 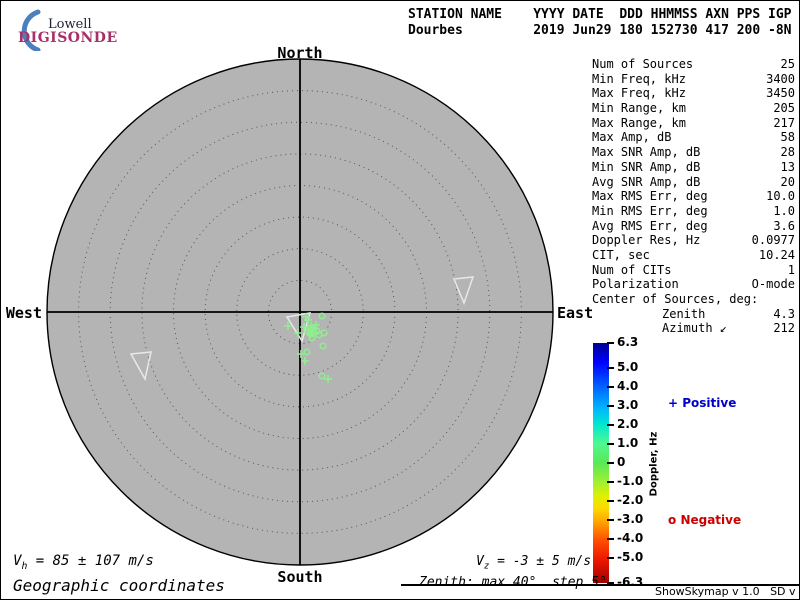 I want to click on stats-row: Doppler Res, Hz 0.0977, so click(x=693, y=240).